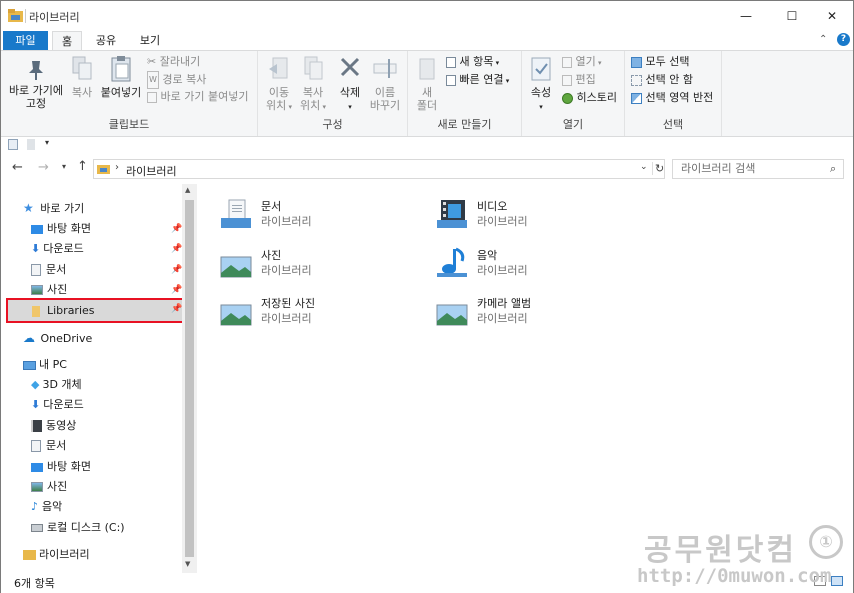 Image resolution: width=854 pixels, height=593 pixels. I want to click on nav-pc-documents: 문서, so click(48, 446).